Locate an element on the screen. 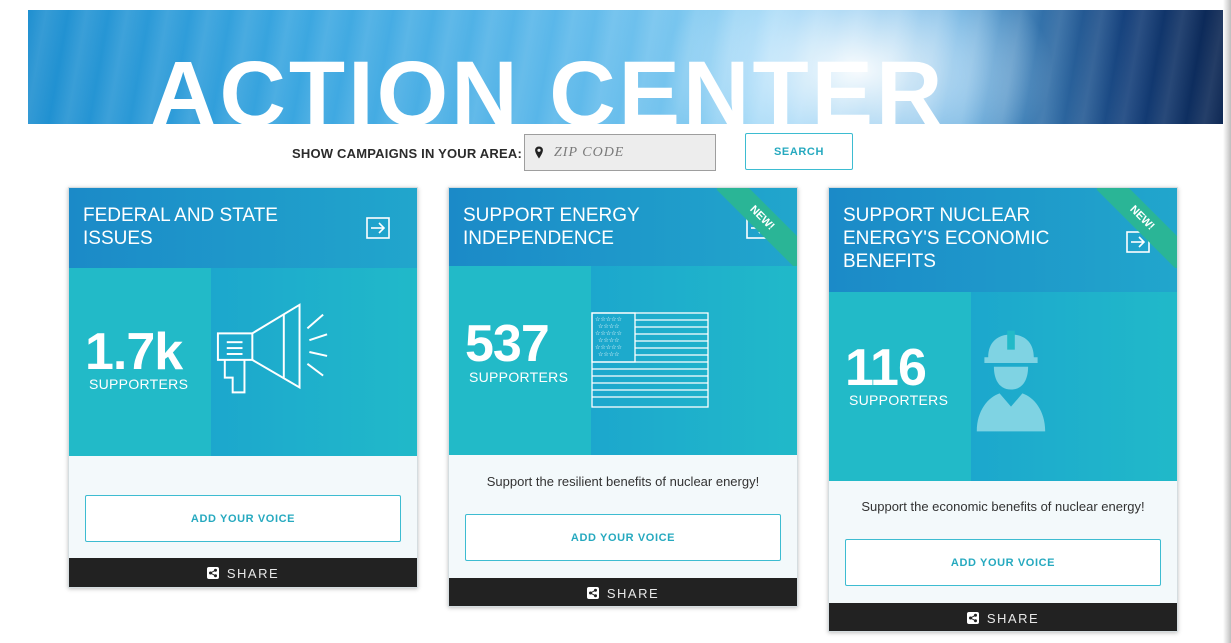  supporter-count: 537 is located at coordinates (507, 344).